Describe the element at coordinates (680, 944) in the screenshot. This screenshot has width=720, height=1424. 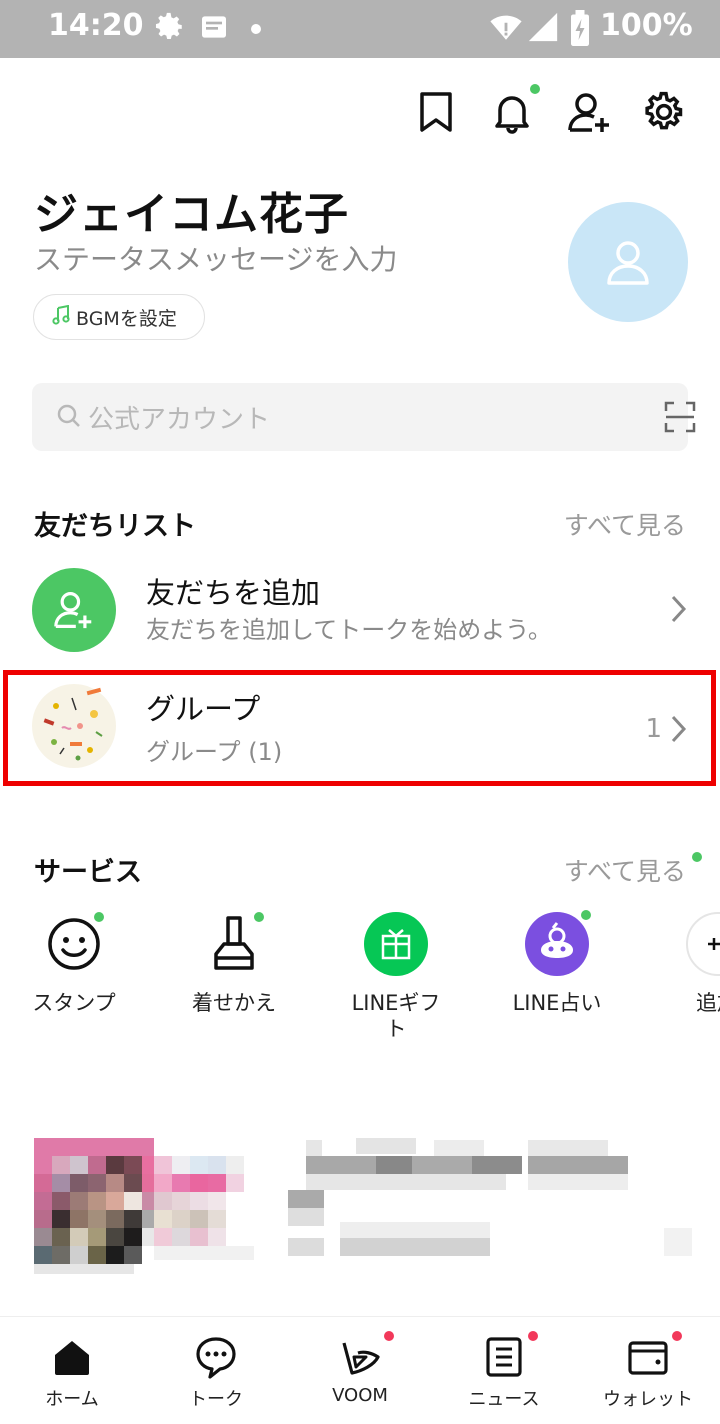
I see `plus-icon` at that location.